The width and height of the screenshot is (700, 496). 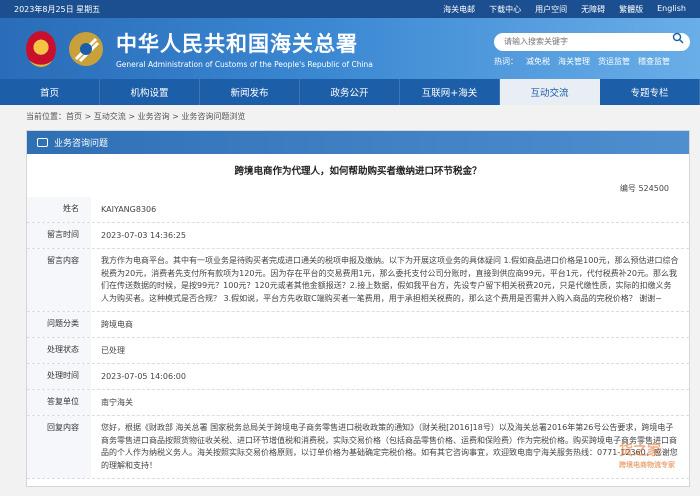 I want to click on site-title-cn: 中华人民共和国海关总署, so click(x=237, y=44).